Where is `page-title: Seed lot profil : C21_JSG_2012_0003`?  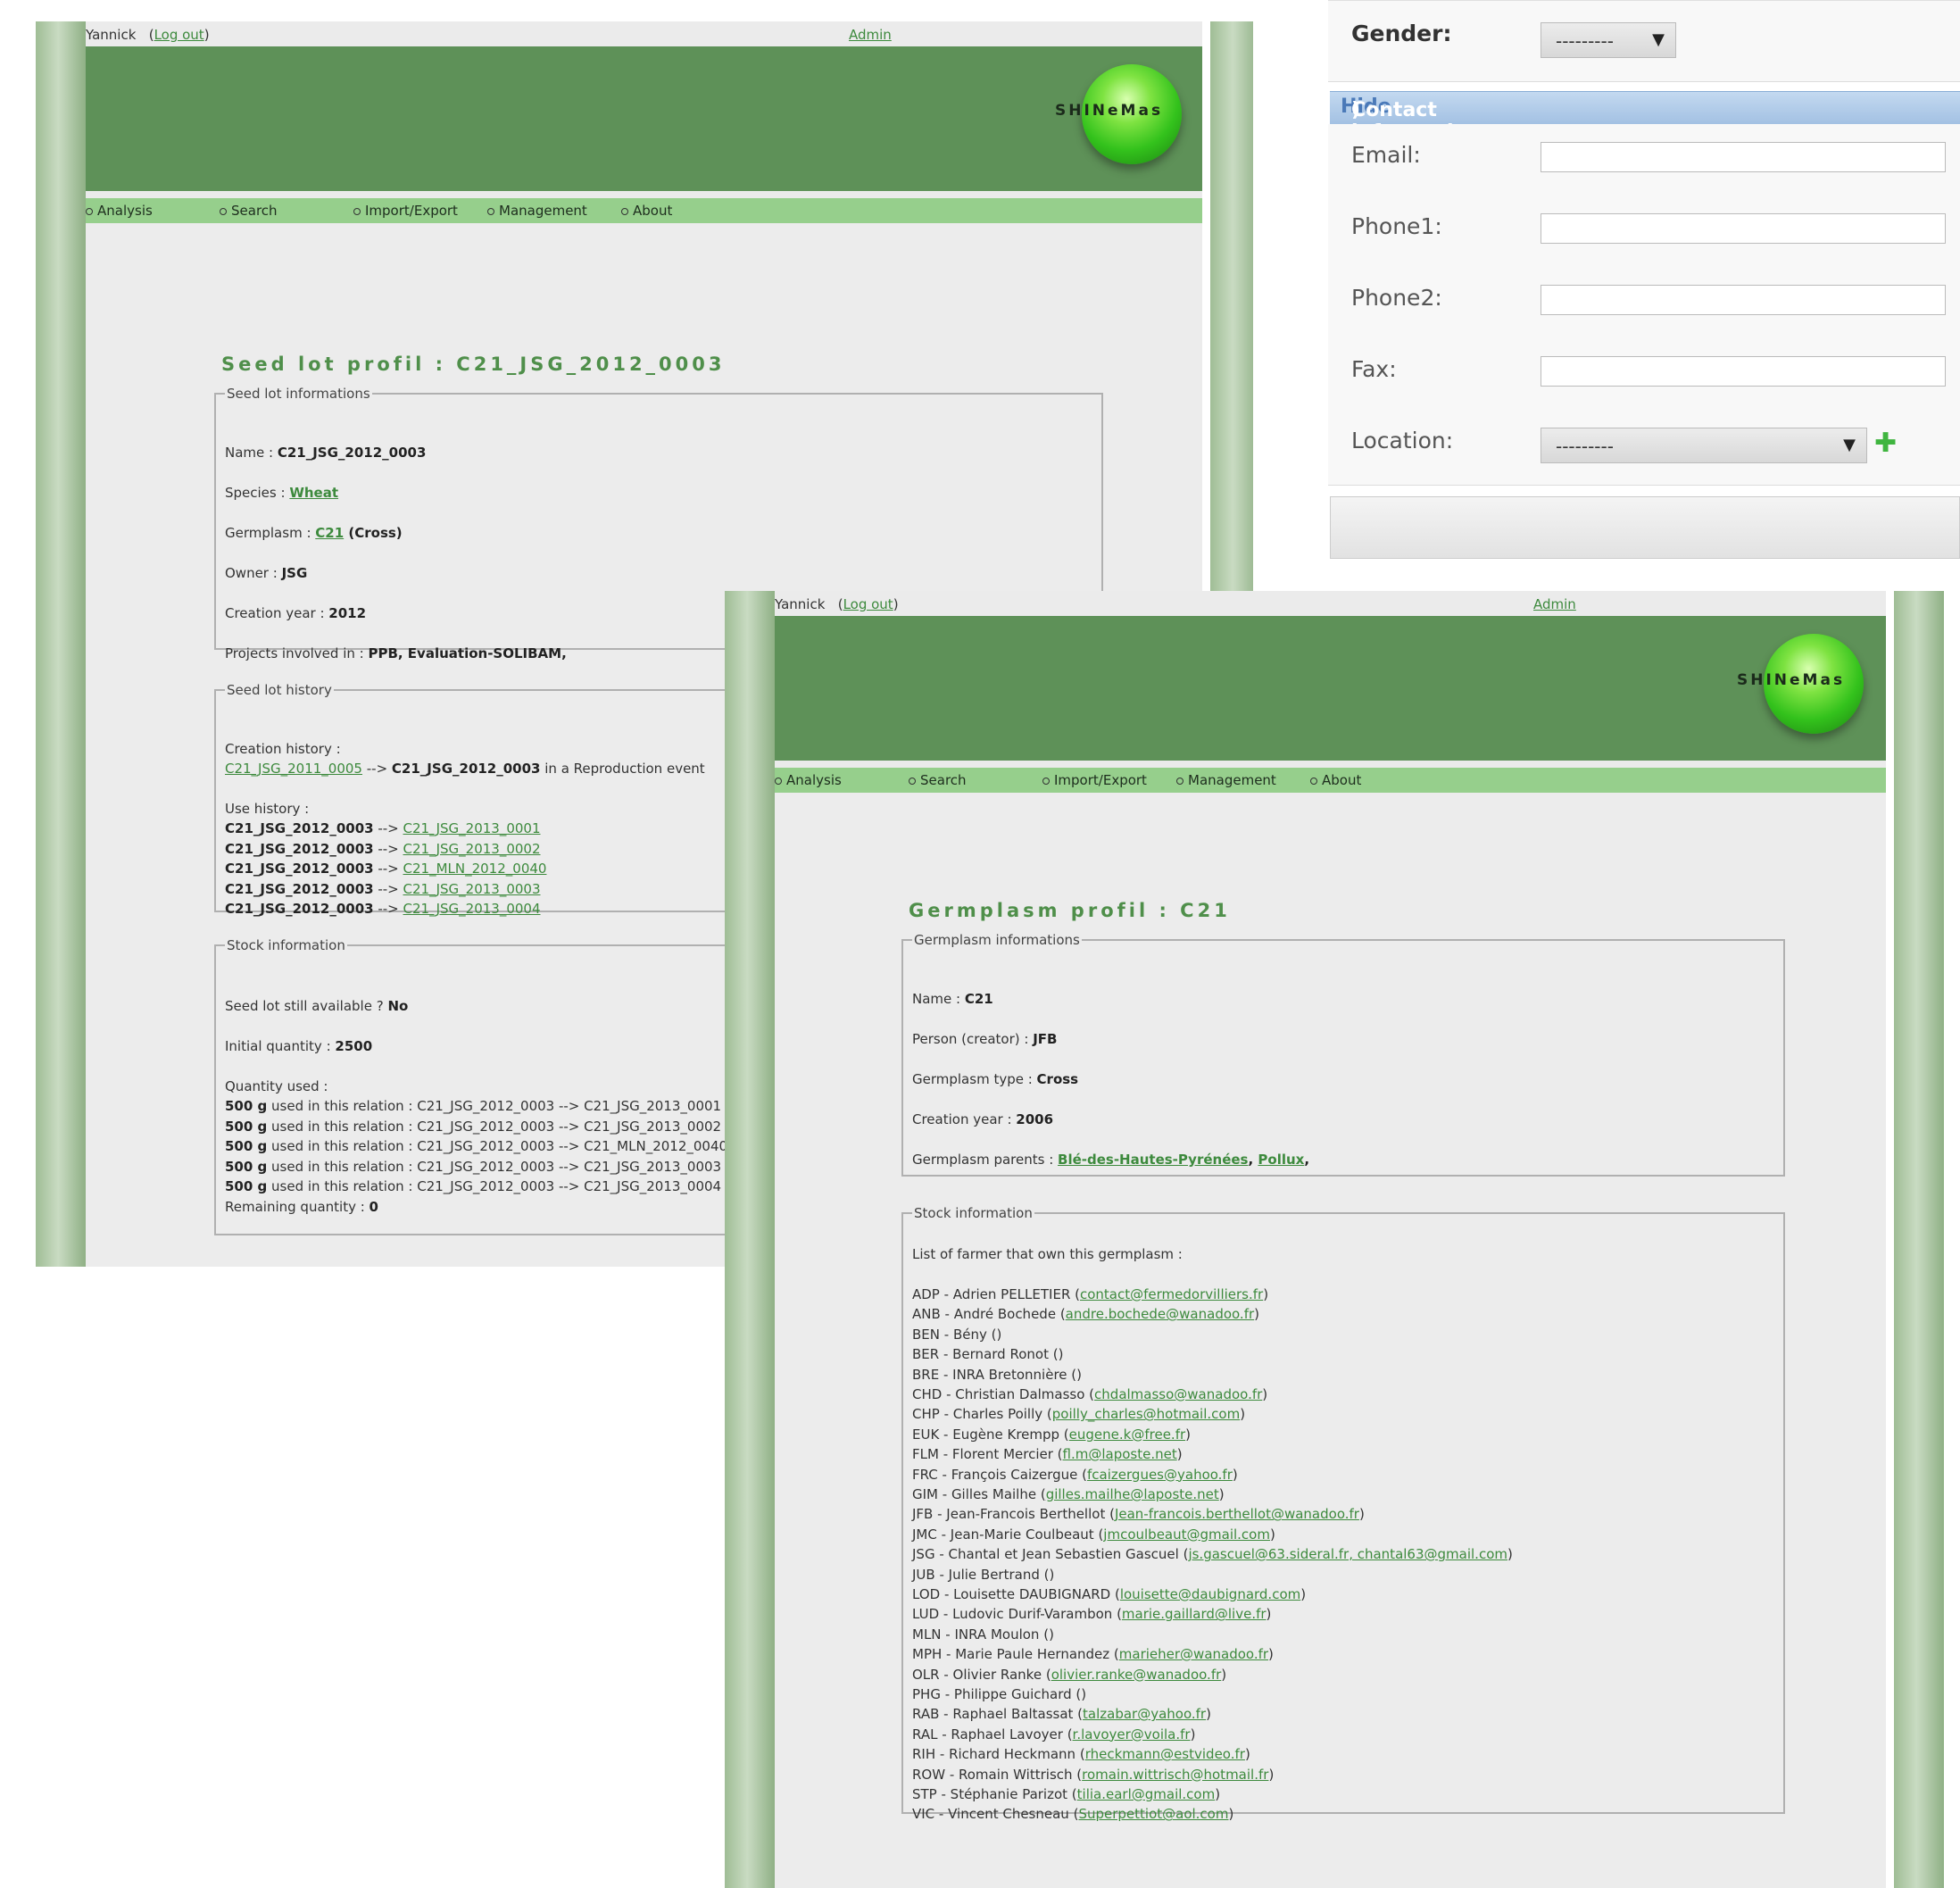 page-title: Seed lot profil : C21_JSG_2012_0003 is located at coordinates (473, 364).